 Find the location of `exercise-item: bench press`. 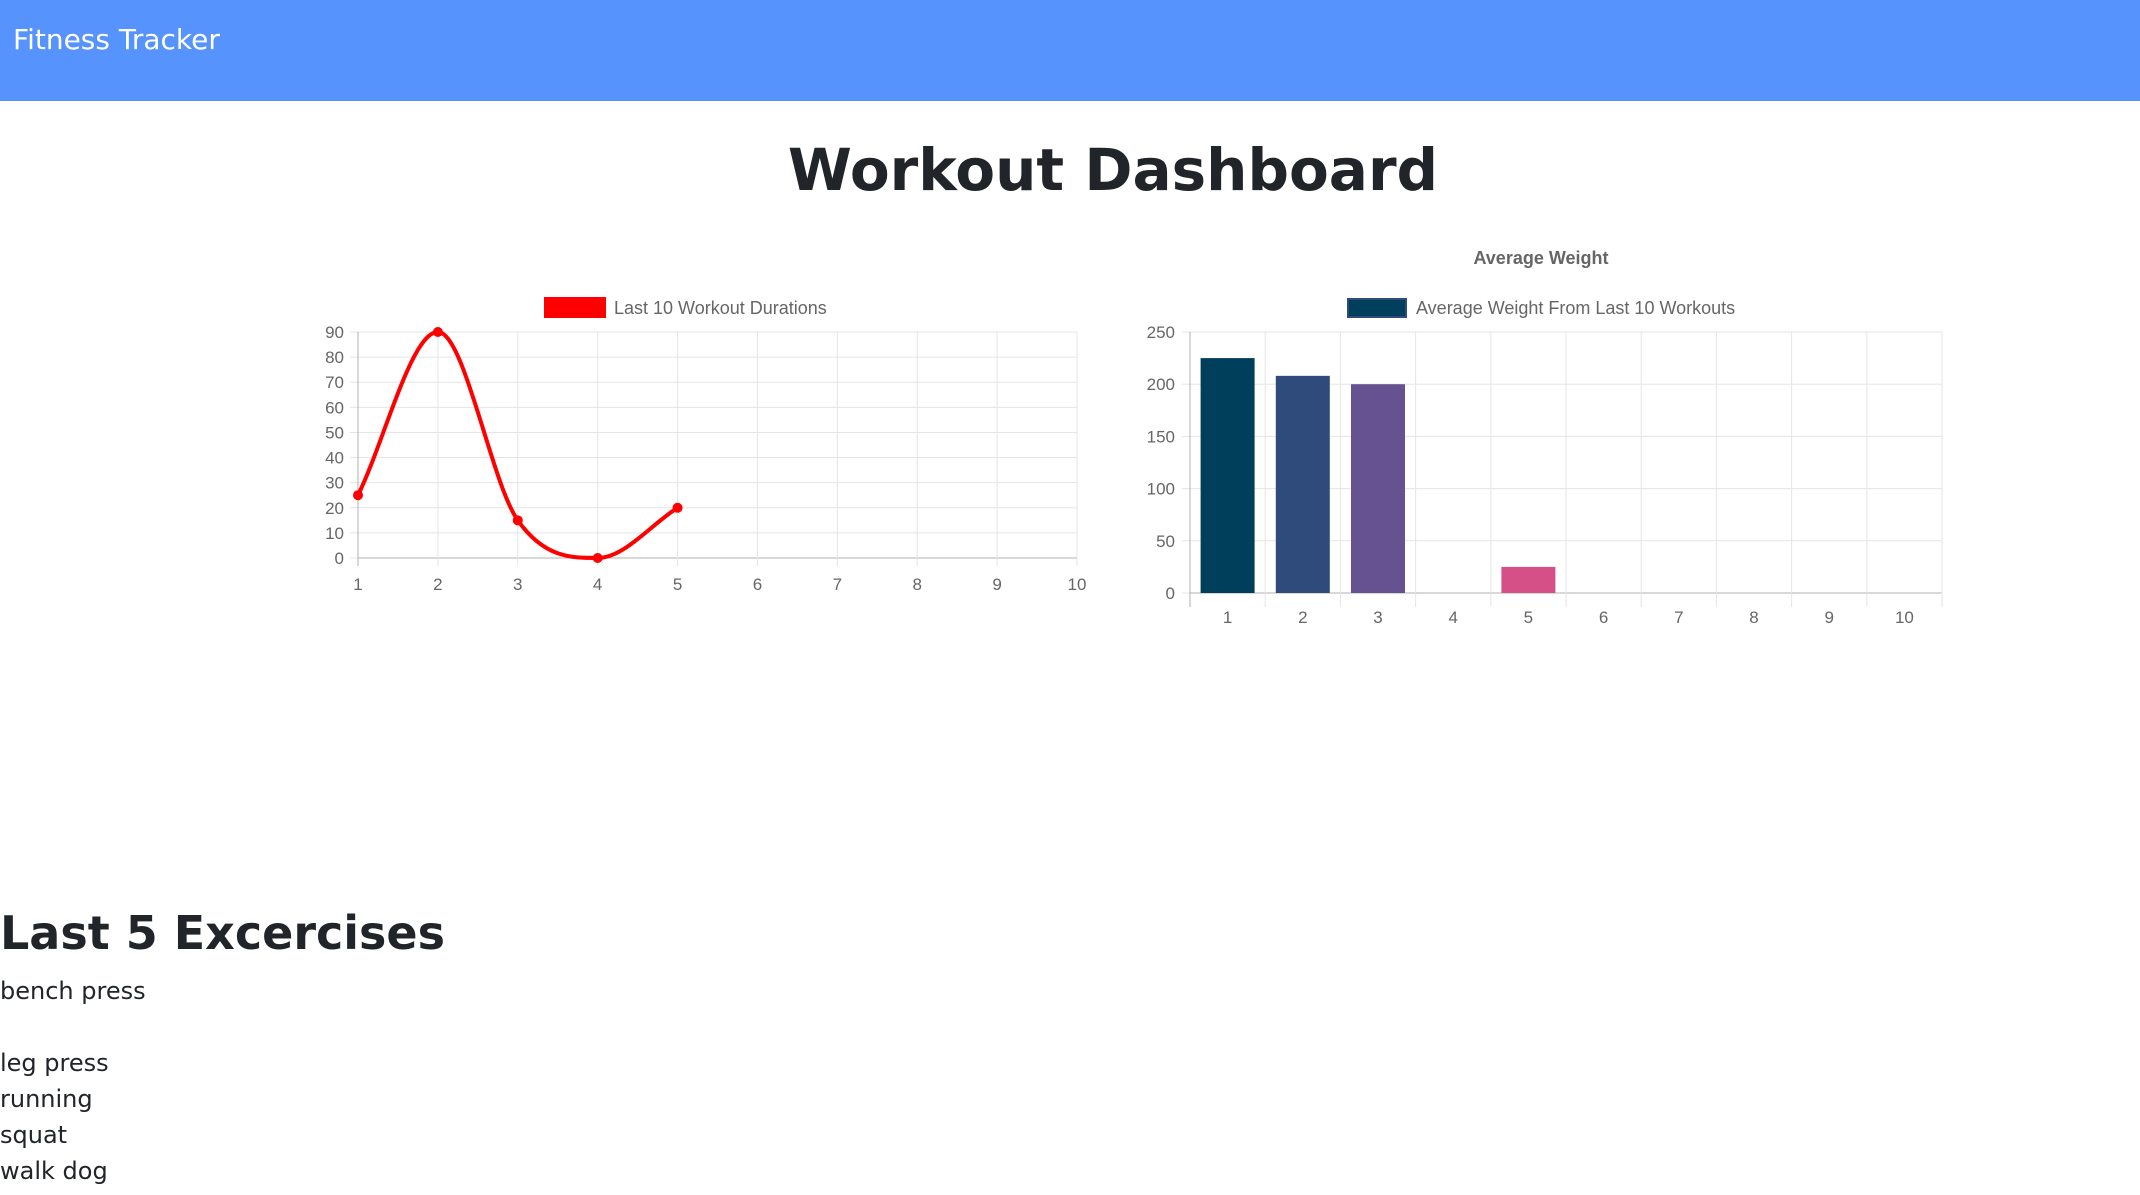

exercise-item: bench press is located at coordinates (73, 991).